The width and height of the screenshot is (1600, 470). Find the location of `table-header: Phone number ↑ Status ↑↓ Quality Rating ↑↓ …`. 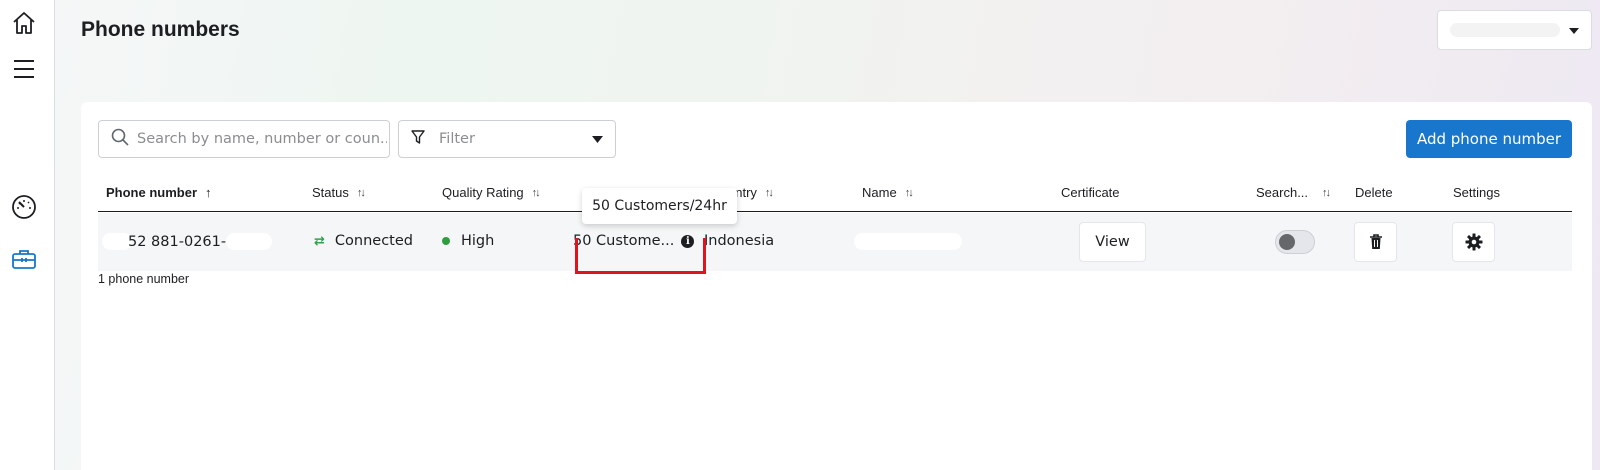

table-header: Phone number ↑ Status ↑↓ Quality Rating ↑↓ … is located at coordinates (835, 193).